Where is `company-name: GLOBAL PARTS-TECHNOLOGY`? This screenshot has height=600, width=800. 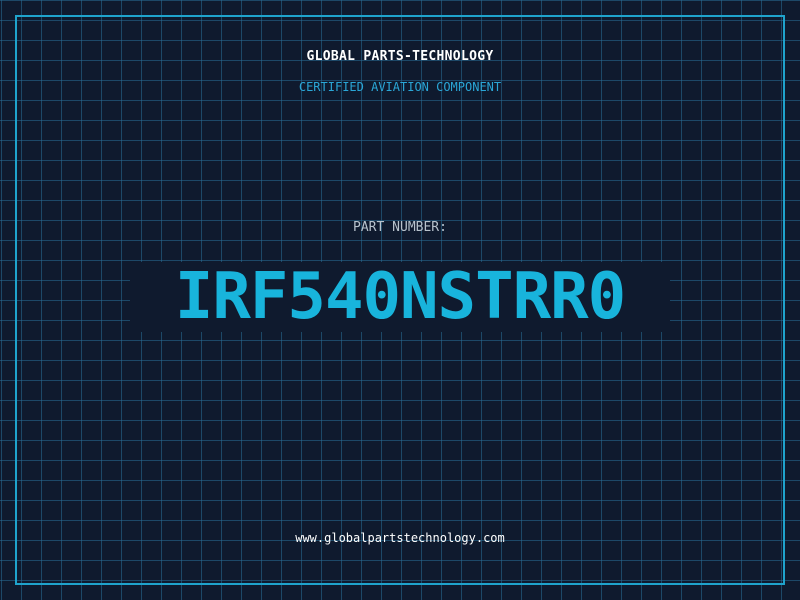
company-name: GLOBAL PARTS-TECHNOLOGY is located at coordinates (400, 56).